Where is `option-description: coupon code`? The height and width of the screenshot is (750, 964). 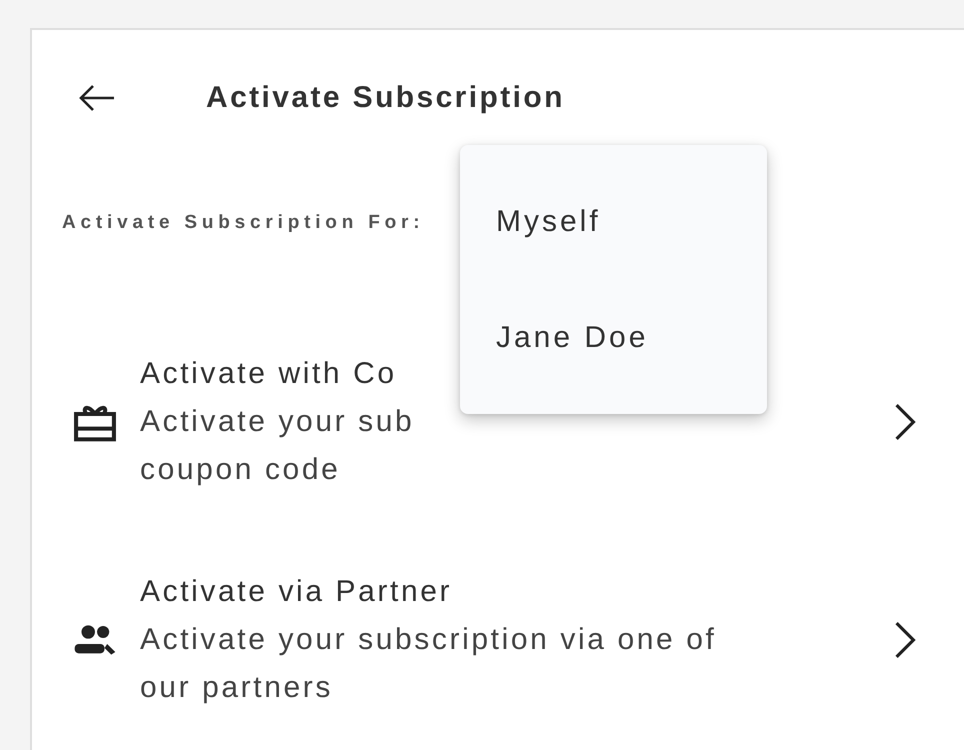
option-description: coupon code is located at coordinates (241, 470).